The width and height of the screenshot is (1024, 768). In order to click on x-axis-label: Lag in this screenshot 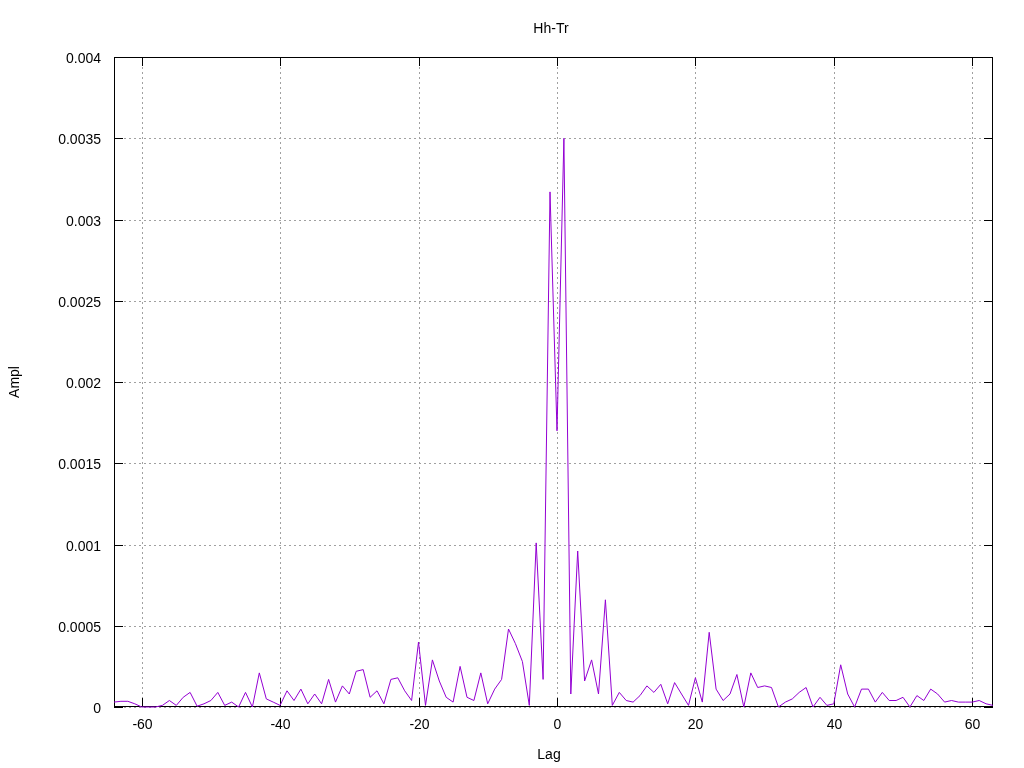, I will do `click(549, 754)`.